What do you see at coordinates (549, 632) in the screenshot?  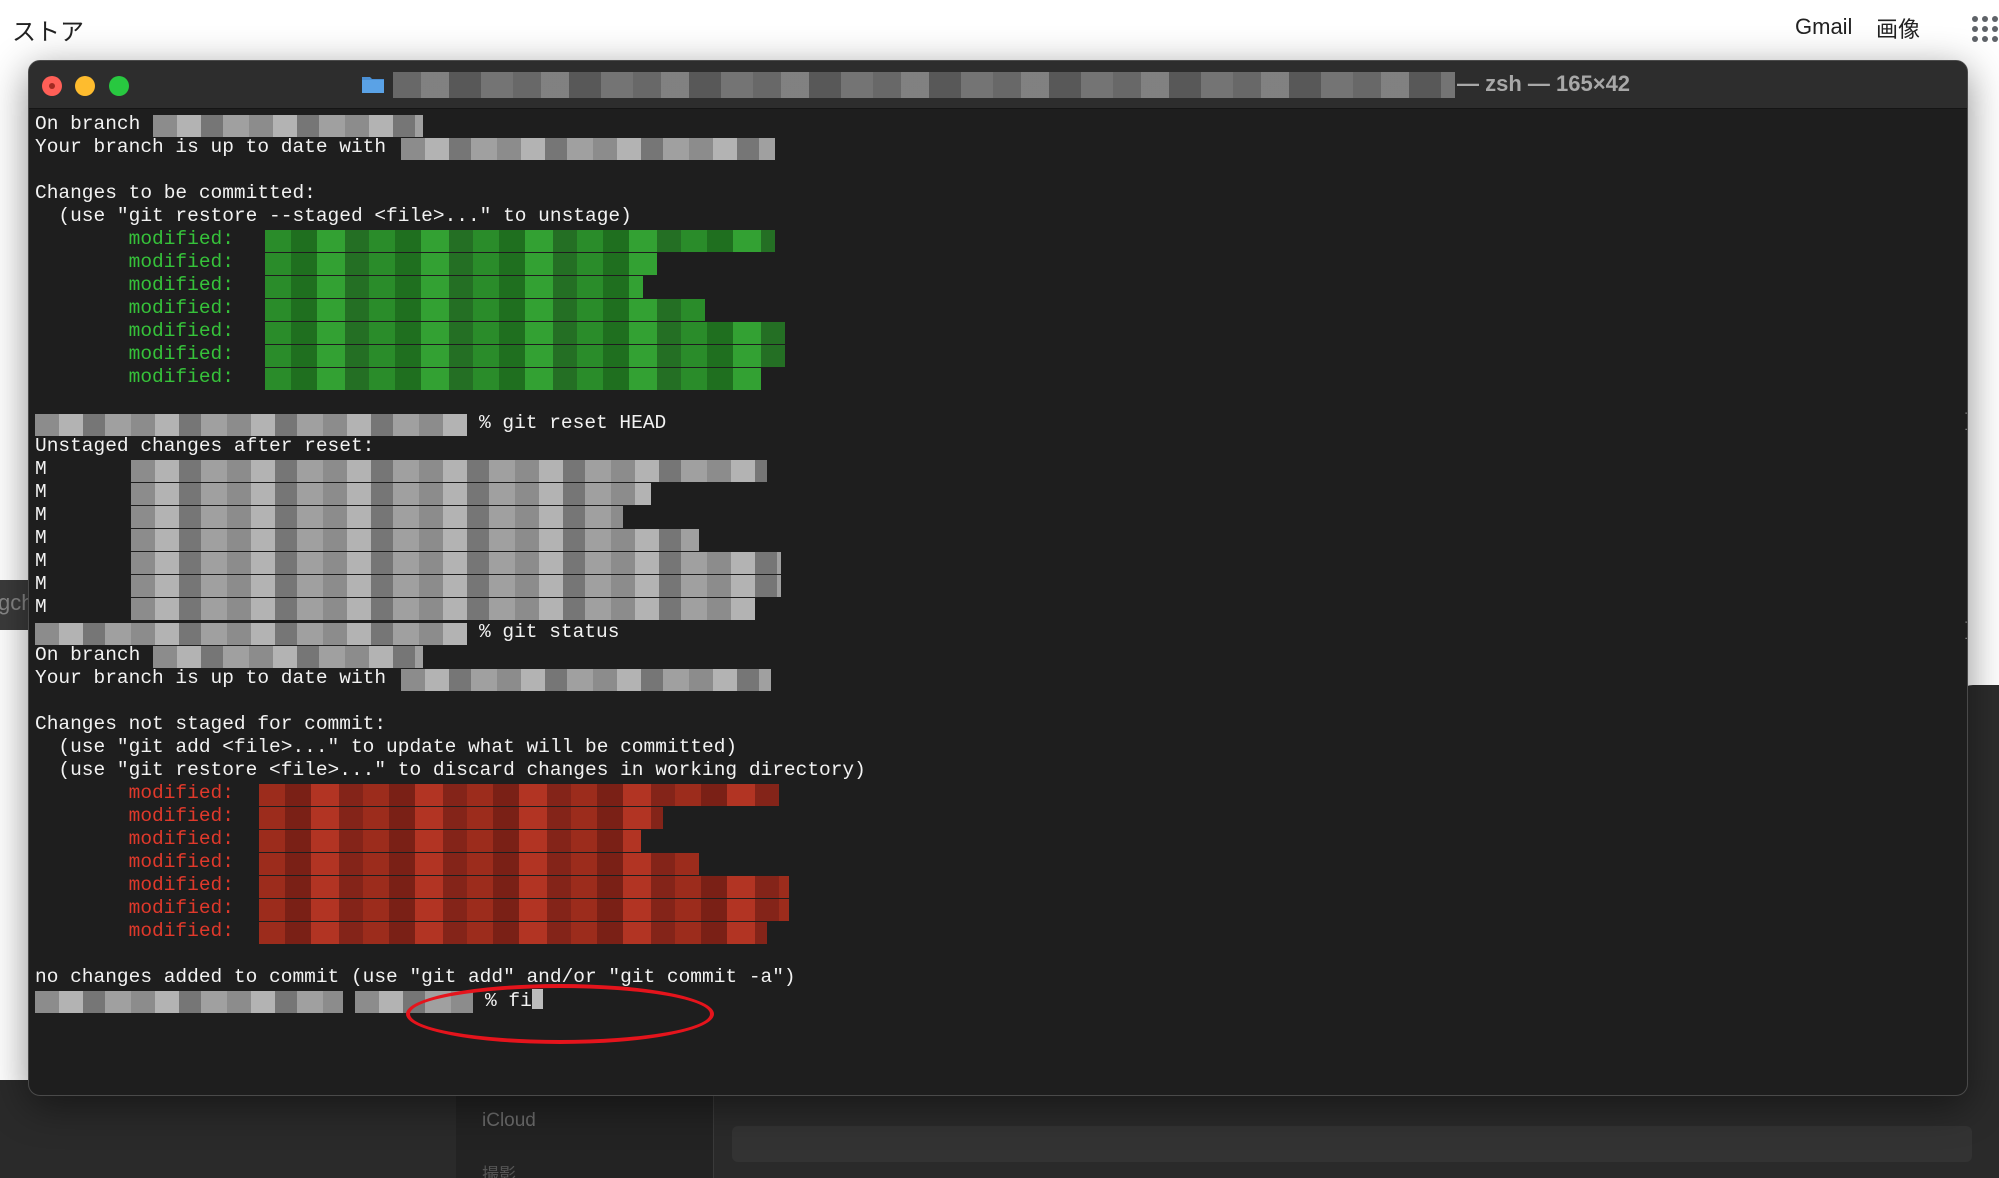 I see `command-git-status: % git status` at bounding box center [549, 632].